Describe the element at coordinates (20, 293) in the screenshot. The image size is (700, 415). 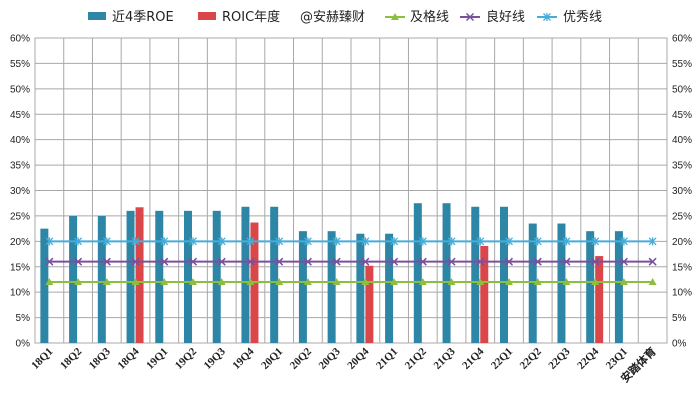
I see `y-tick-label-left: 10%` at that location.